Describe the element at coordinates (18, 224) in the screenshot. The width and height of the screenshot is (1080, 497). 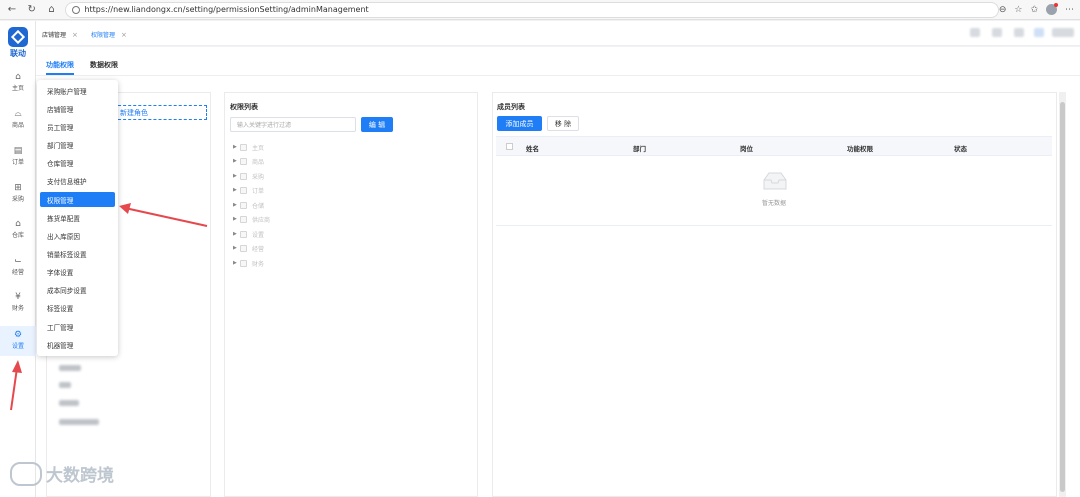
I see `warehouse-icon: ⌂` at that location.